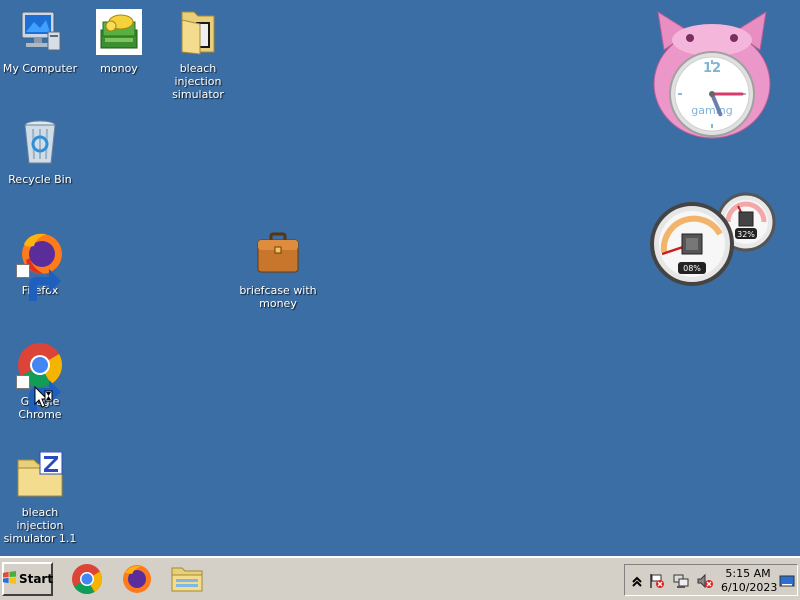 This screenshot has width=800, height=600. I want to click on tray-date: 6/10/2023, so click(749, 587).